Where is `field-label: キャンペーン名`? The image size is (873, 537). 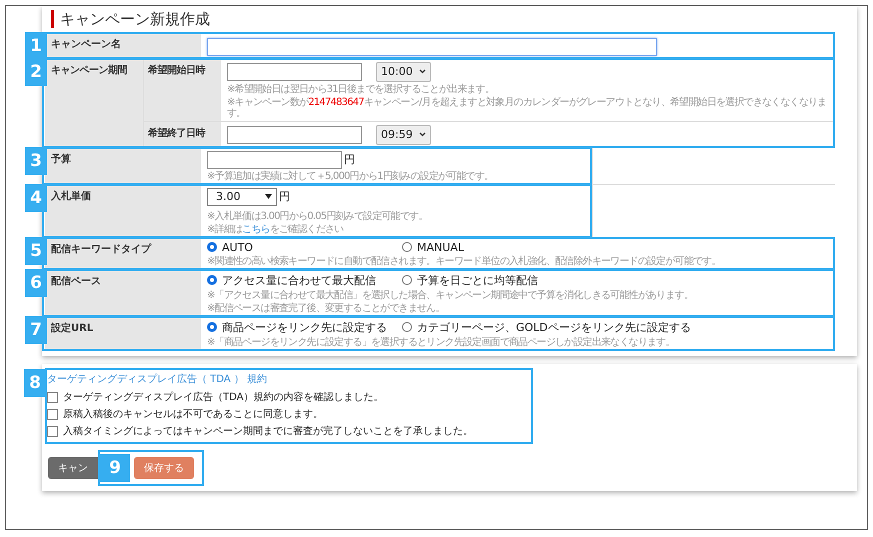
field-label: キャンペーン名 is located at coordinates (123, 45).